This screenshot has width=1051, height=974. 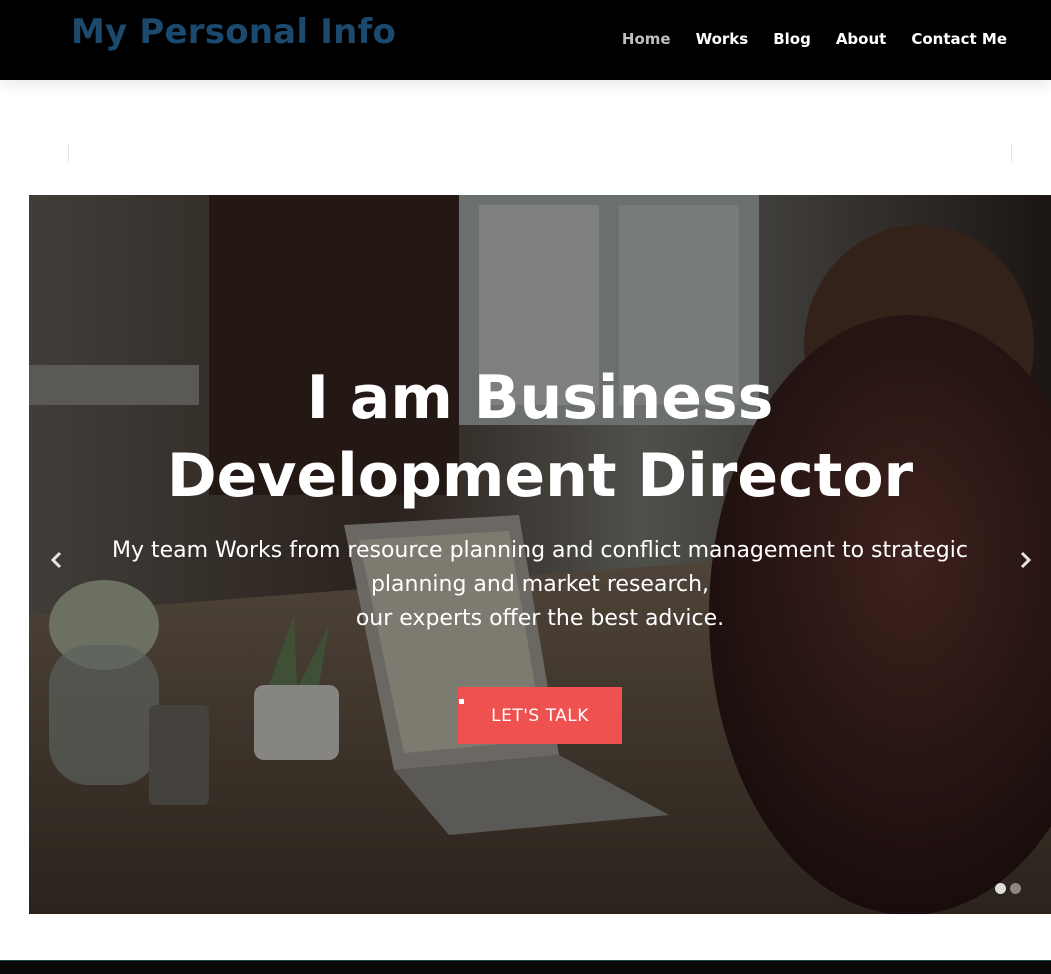 I want to click on hero-subtitle-line-3: our experts offer the best advice., so click(x=540, y=618).